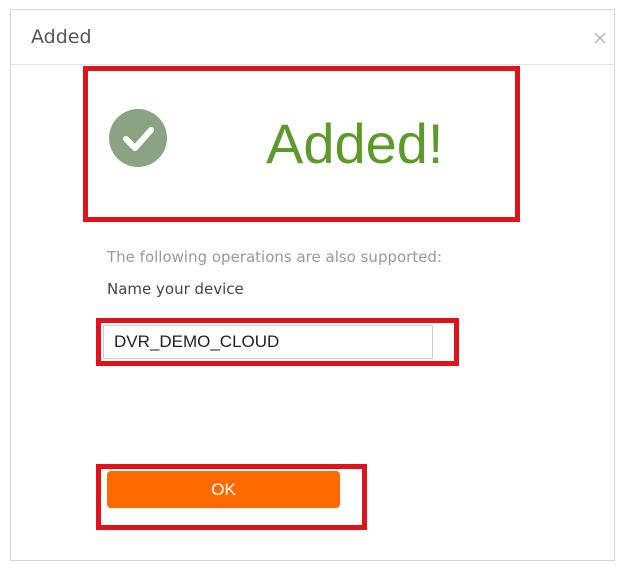  I want to click on device-name-input, so click(268, 342).